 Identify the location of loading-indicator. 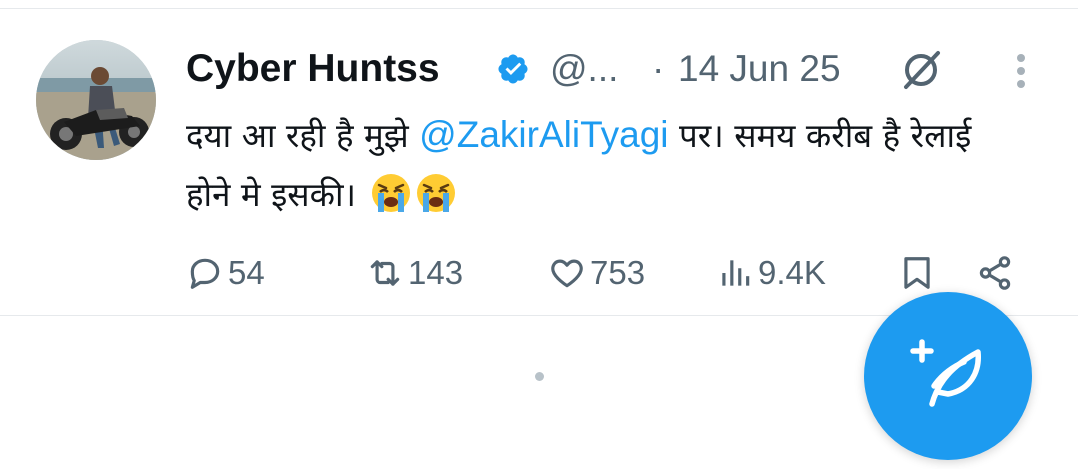
(539, 376).